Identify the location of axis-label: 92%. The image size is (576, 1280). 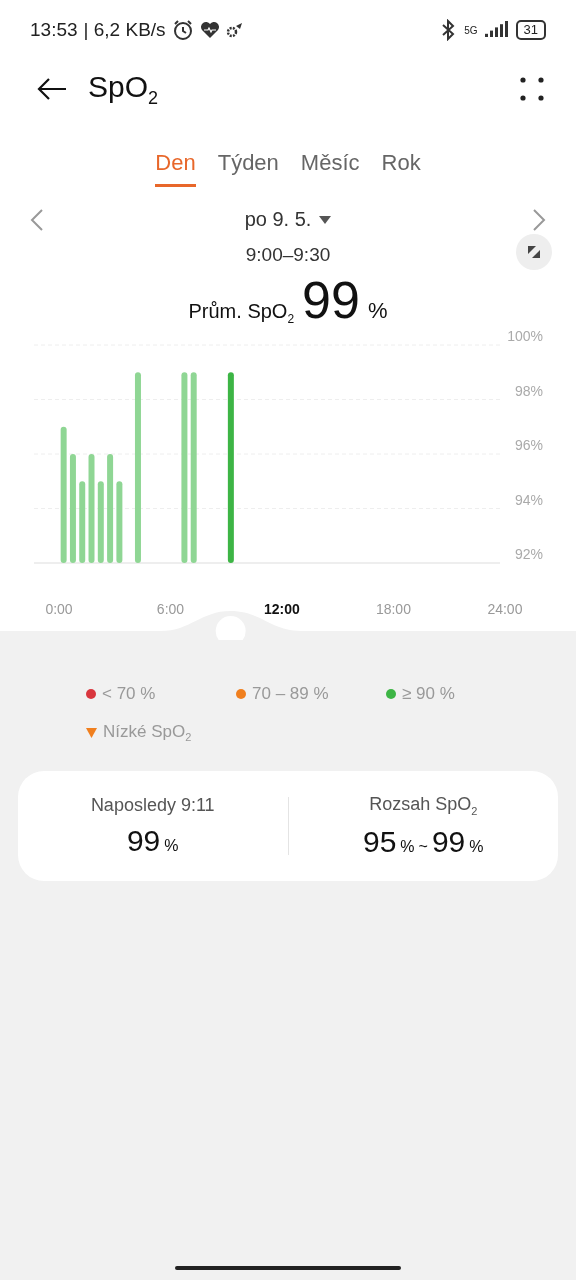
(528, 554).